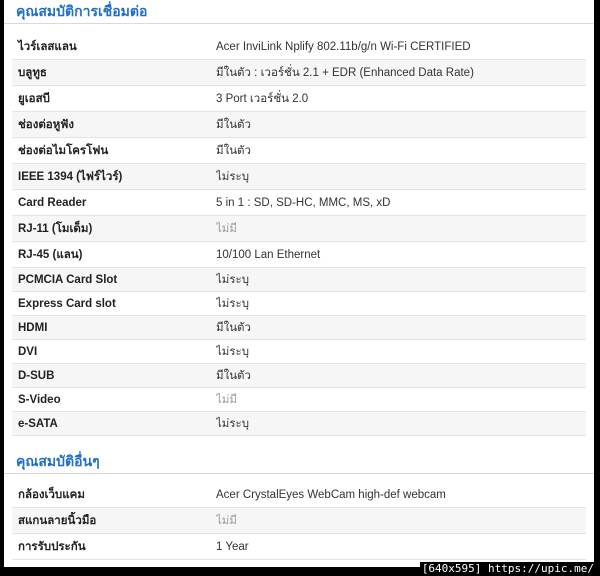 The image size is (600, 576). I want to click on spec-row: RJ-45 (แลน) 10/100 Lan Ethernet, so click(299, 255).